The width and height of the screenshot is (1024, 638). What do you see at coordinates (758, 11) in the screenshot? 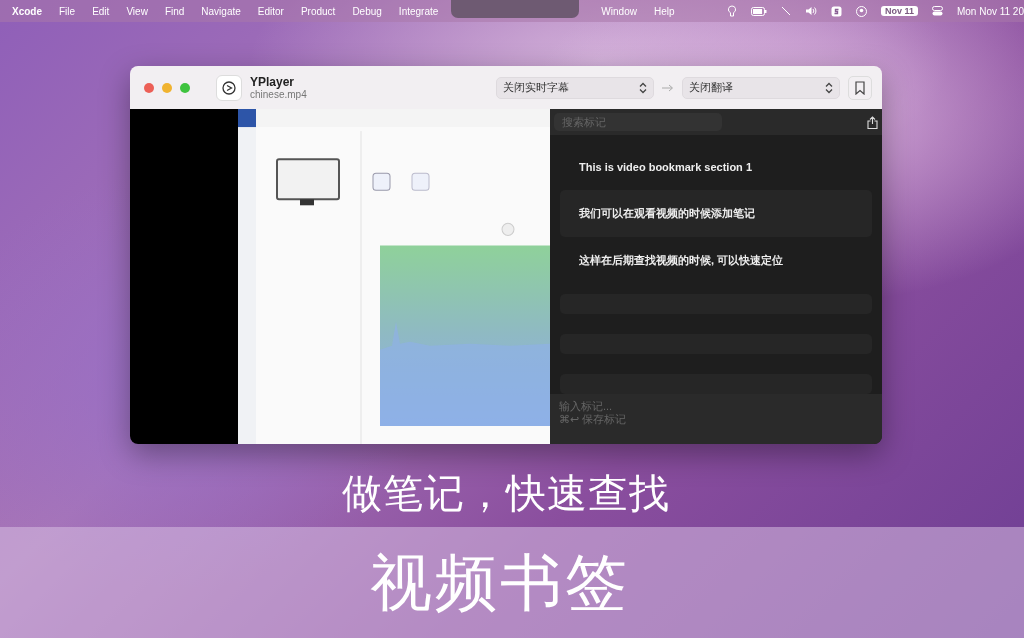
I see `battery-icon` at bounding box center [758, 11].